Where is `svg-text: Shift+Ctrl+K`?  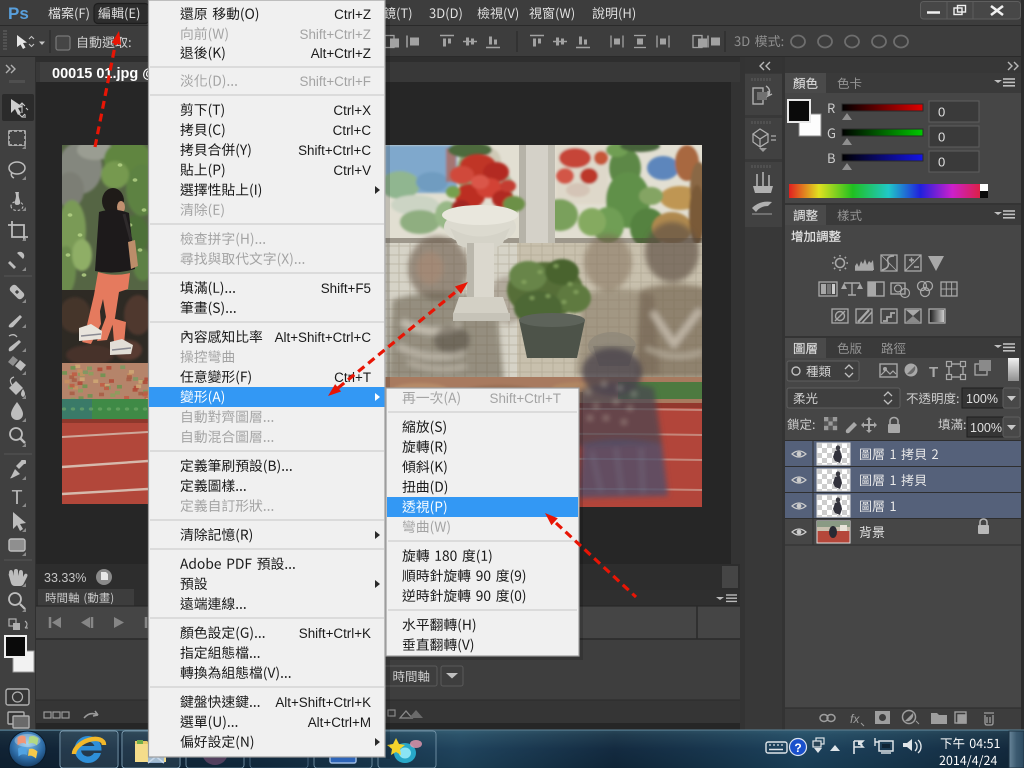
svg-text: Shift+Ctrl+K is located at coordinates (335, 633).